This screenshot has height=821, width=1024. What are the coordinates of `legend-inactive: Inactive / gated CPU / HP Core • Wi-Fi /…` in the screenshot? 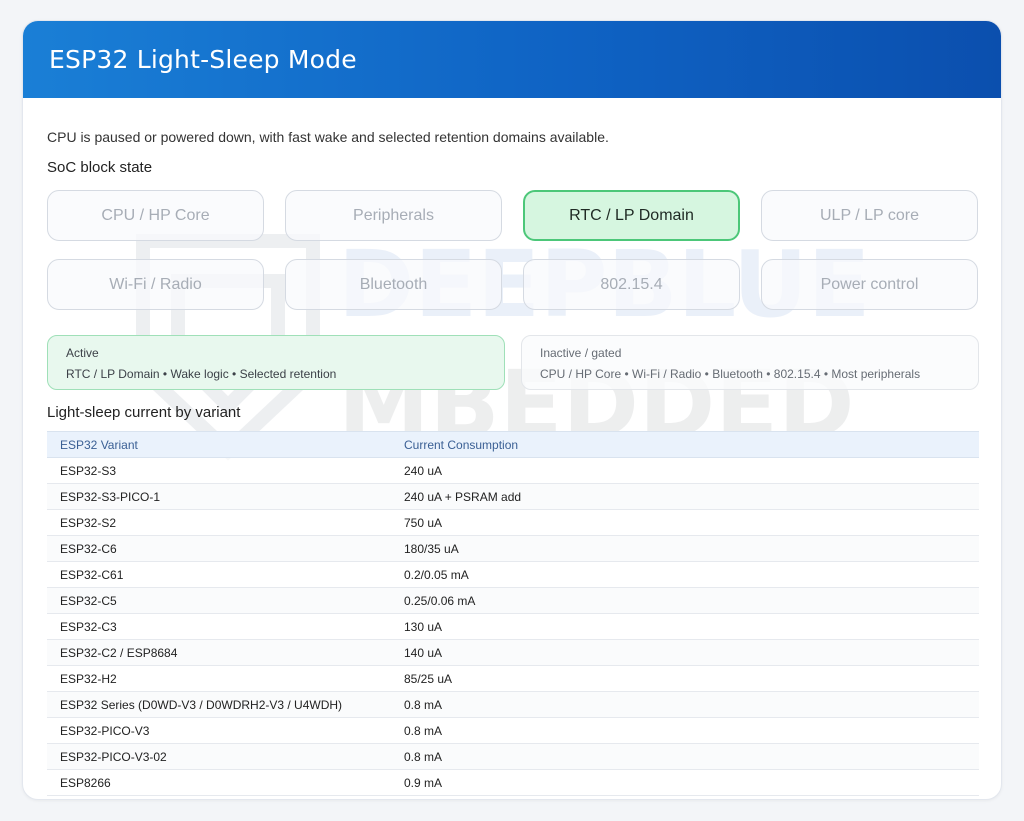 It's located at (750, 362).